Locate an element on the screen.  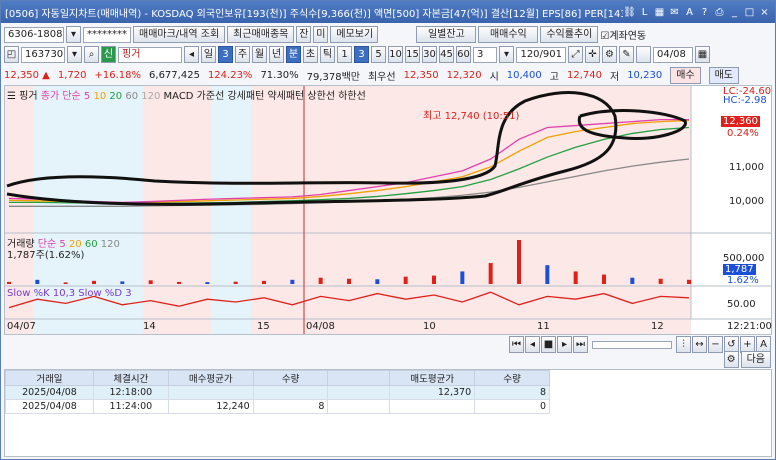
memo-view-button: 메모보기 is located at coordinates (354, 34).